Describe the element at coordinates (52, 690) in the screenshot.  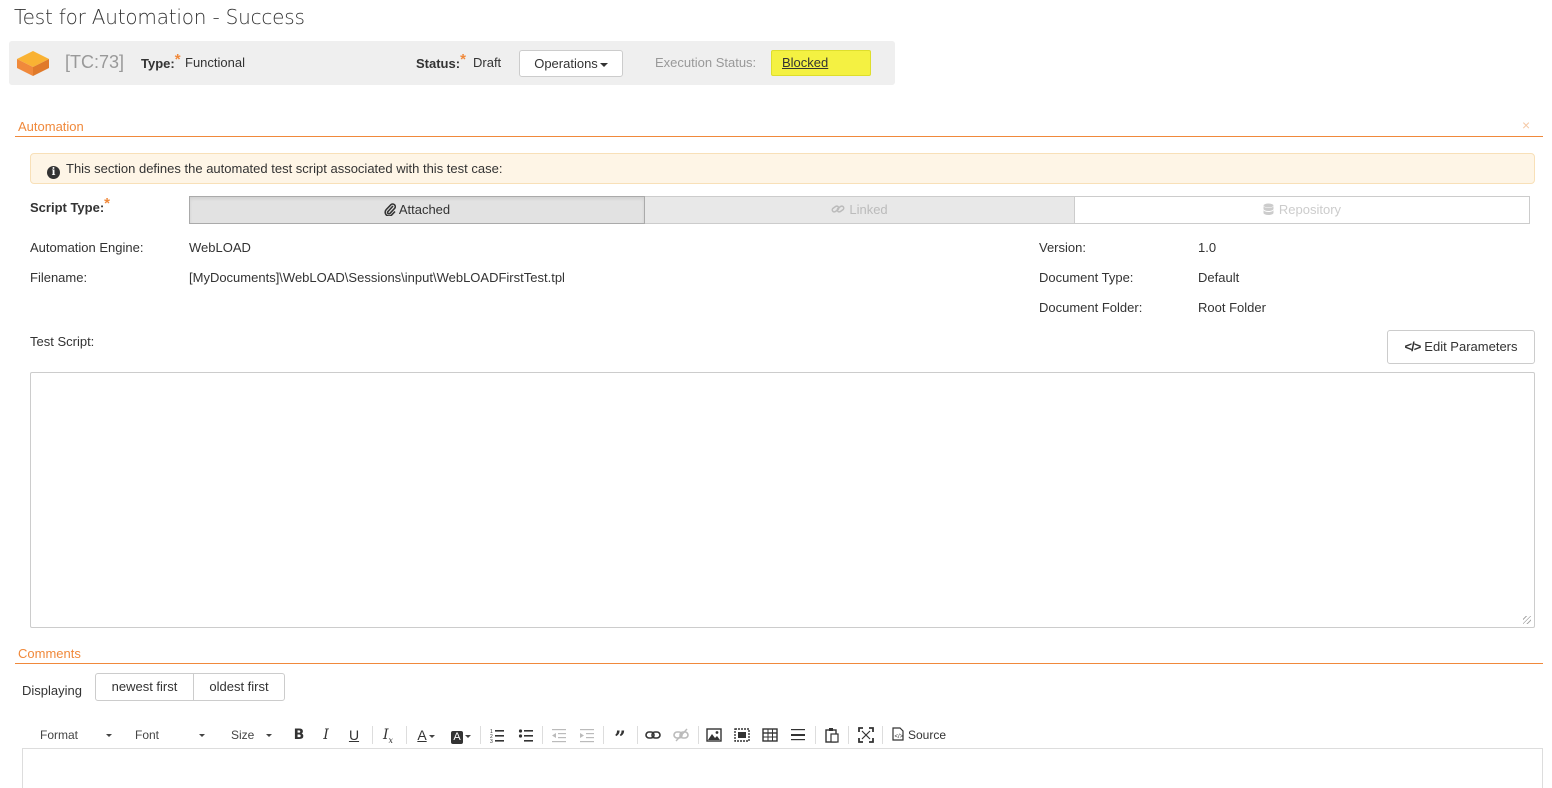
I see `displaying-label: Displaying` at that location.